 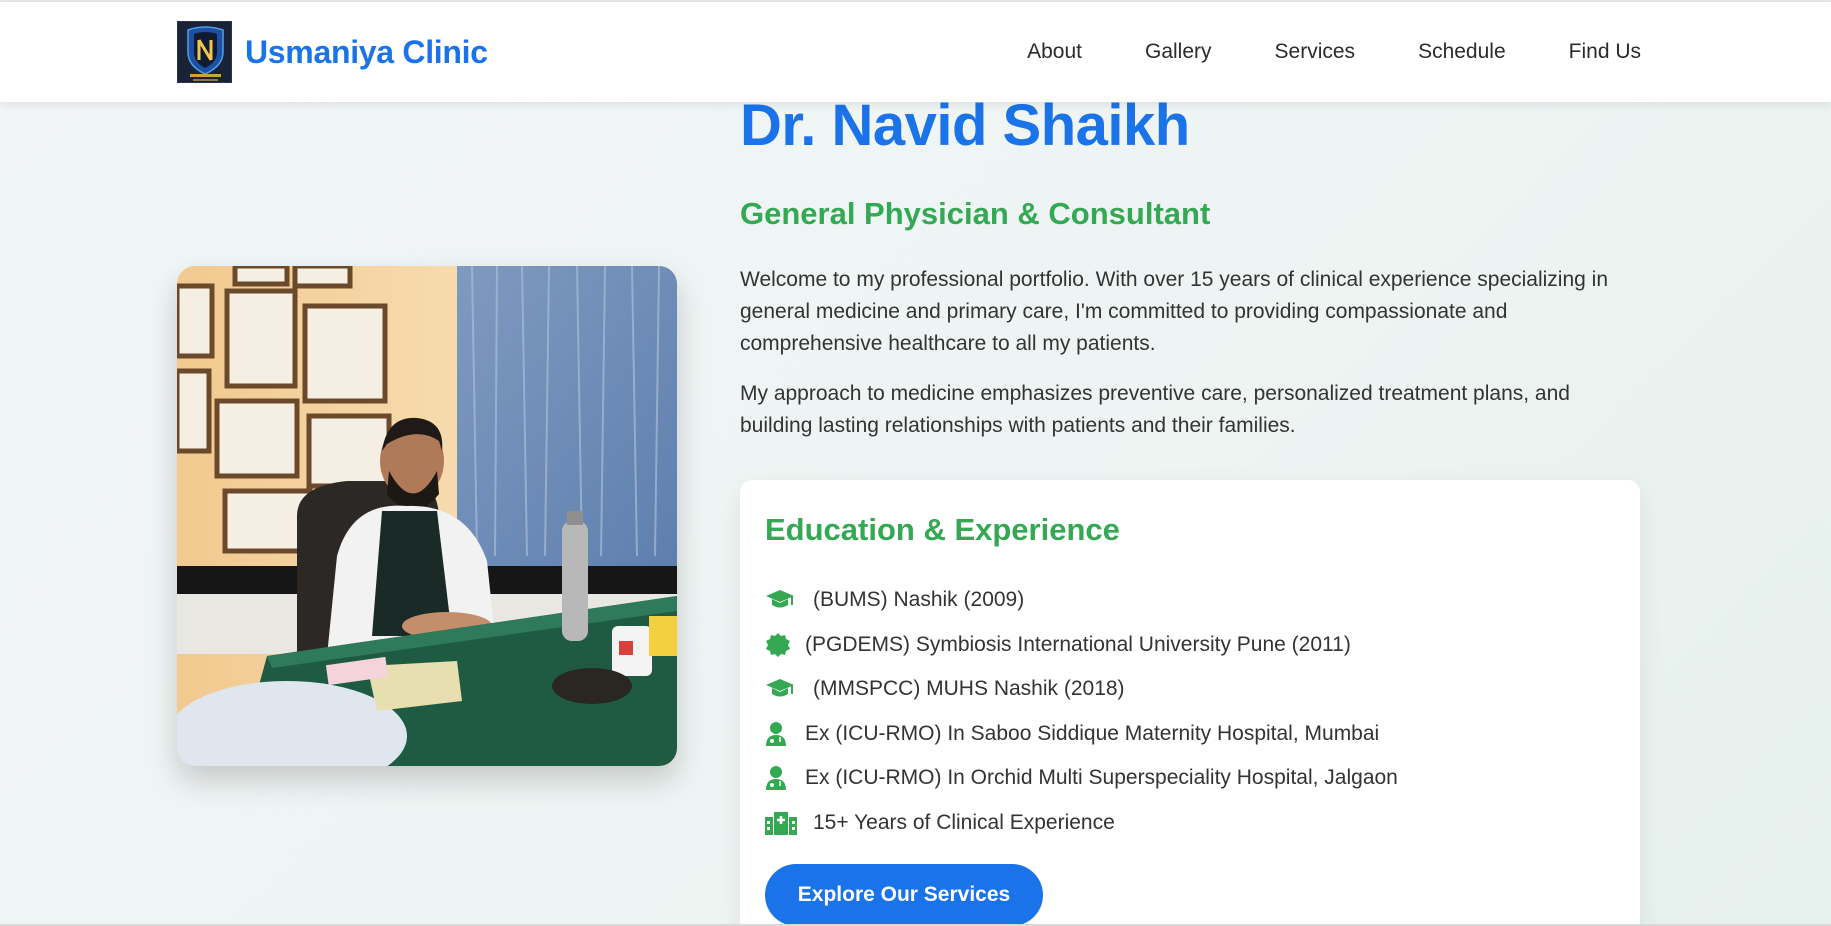 I want to click on education-item-text: (BUMS) Nashik (2009), so click(x=919, y=600).